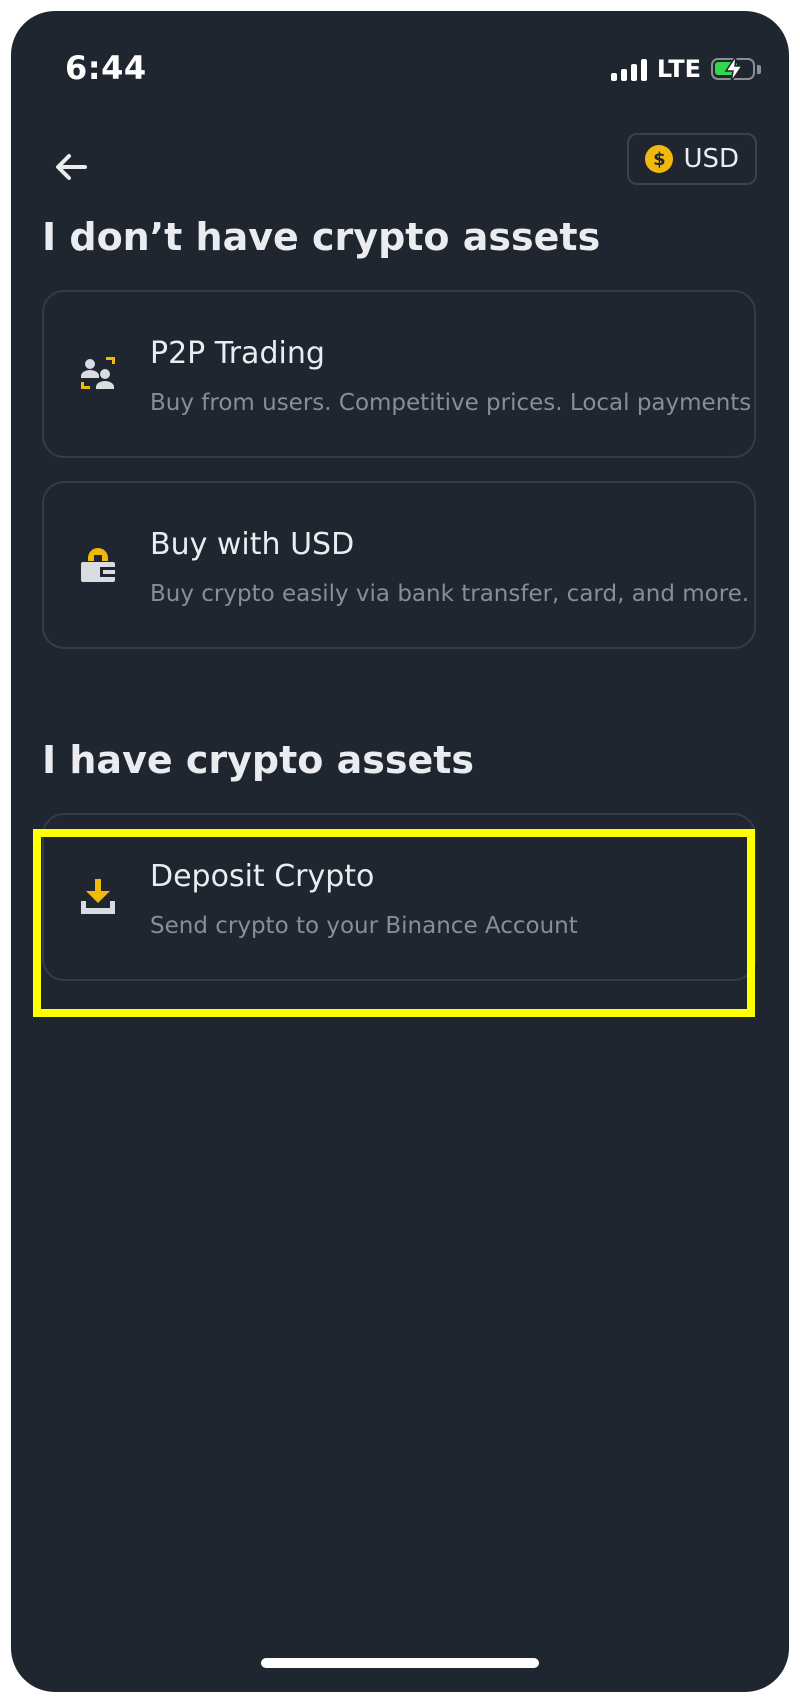 The height and width of the screenshot is (1703, 800). I want to click on option-title: Buy with USD, so click(252, 544).